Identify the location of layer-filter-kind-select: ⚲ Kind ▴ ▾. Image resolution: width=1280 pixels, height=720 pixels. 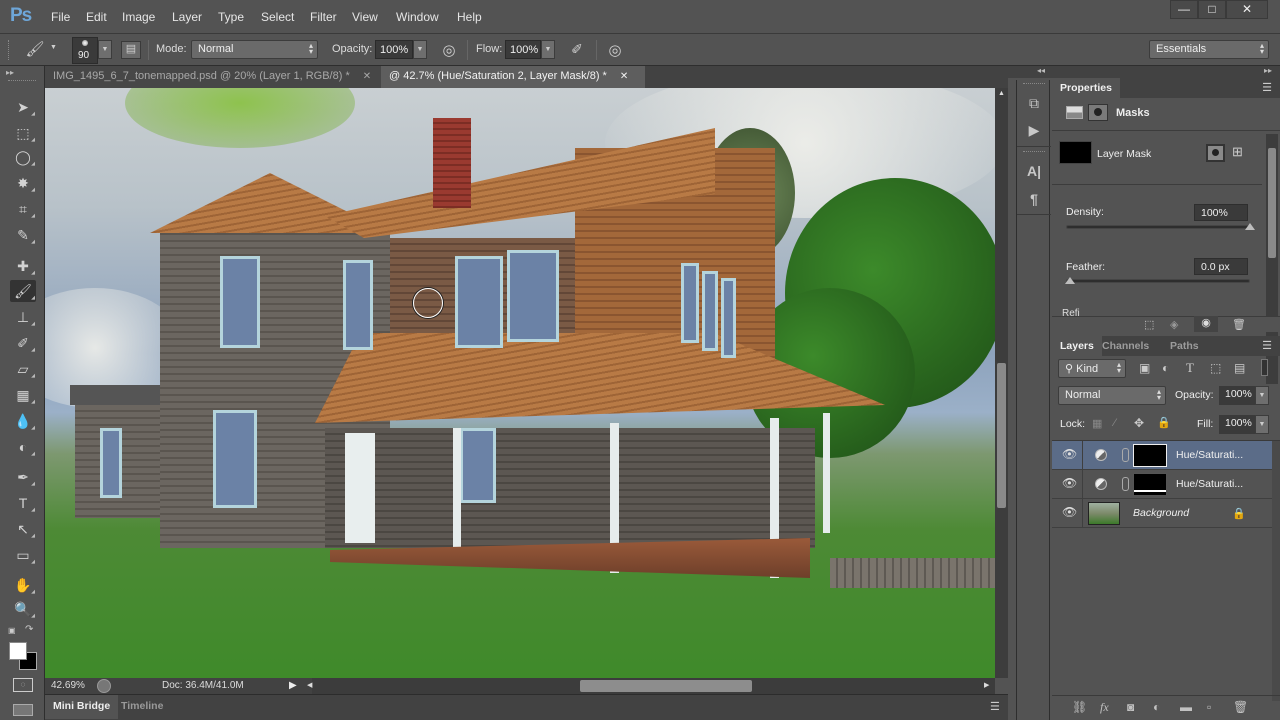
(1092, 368).